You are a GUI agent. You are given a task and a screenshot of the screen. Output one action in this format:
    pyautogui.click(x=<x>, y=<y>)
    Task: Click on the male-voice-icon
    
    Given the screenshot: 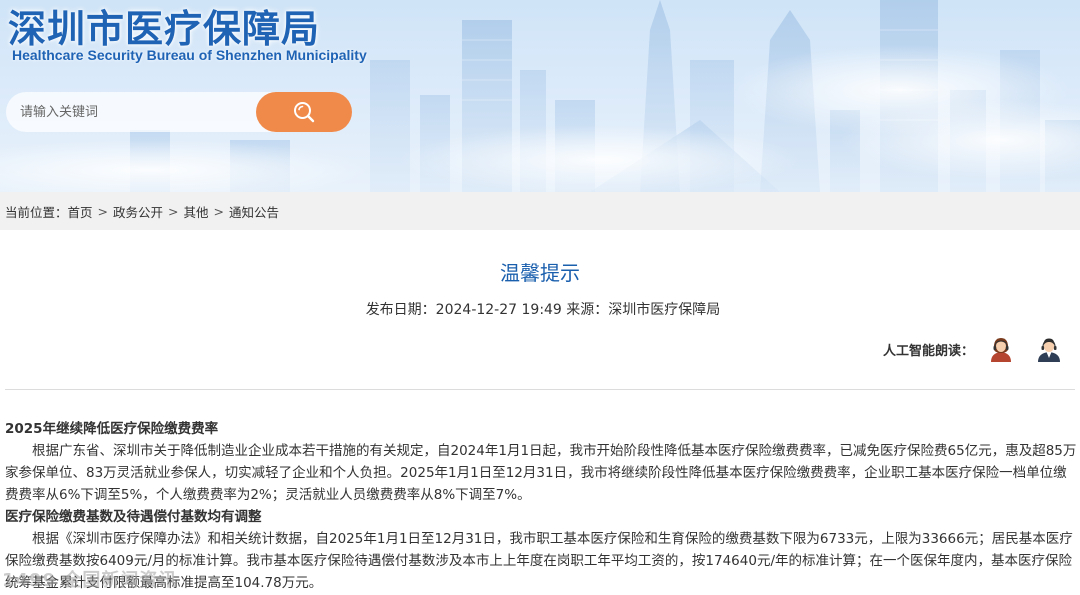 What is the action you would take?
    pyautogui.click(x=1049, y=350)
    